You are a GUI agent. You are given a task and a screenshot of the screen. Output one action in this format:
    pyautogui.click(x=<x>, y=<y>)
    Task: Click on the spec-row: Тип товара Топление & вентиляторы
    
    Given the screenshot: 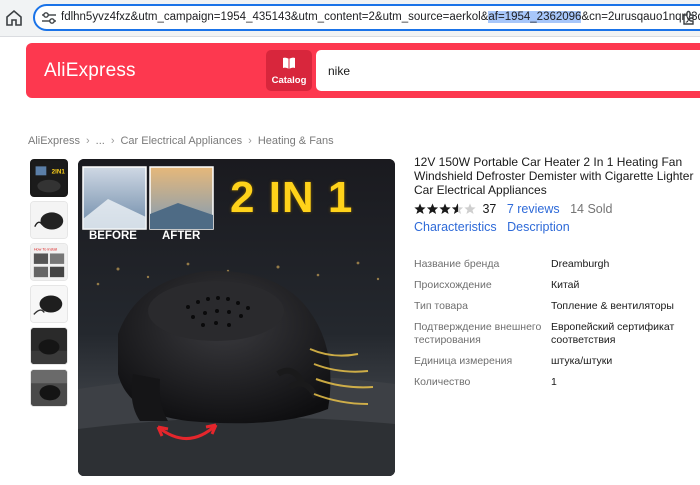 What is the action you would take?
    pyautogui.click(x=554, y=306)
    